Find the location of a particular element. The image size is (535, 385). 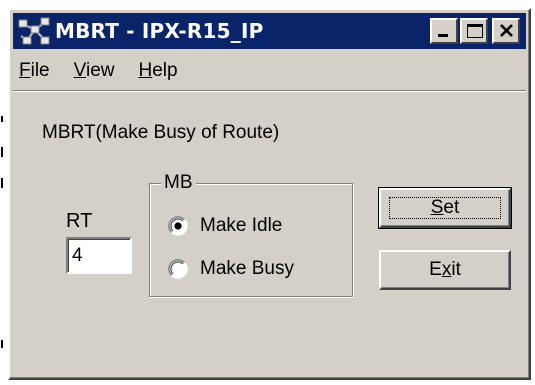

minimize-icon is located at coordinates (443, 35).